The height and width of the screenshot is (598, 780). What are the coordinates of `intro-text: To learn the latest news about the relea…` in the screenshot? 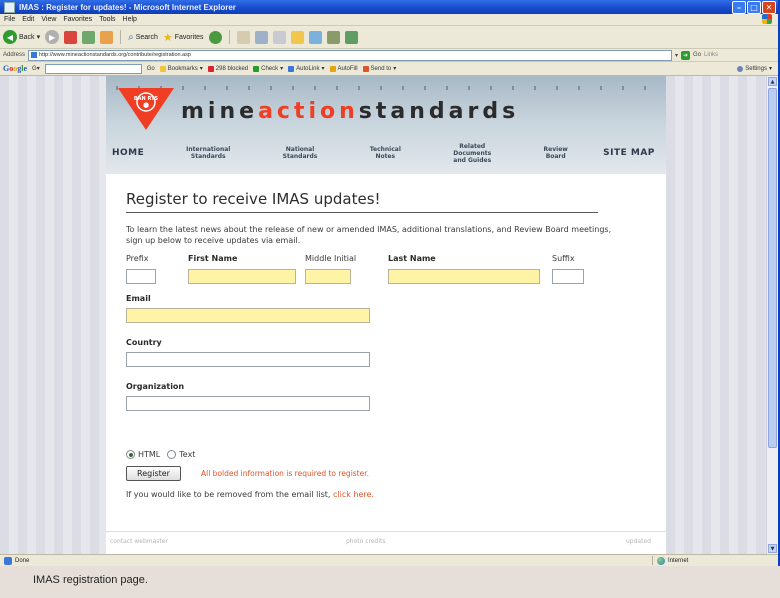 It's located at (369, 235).